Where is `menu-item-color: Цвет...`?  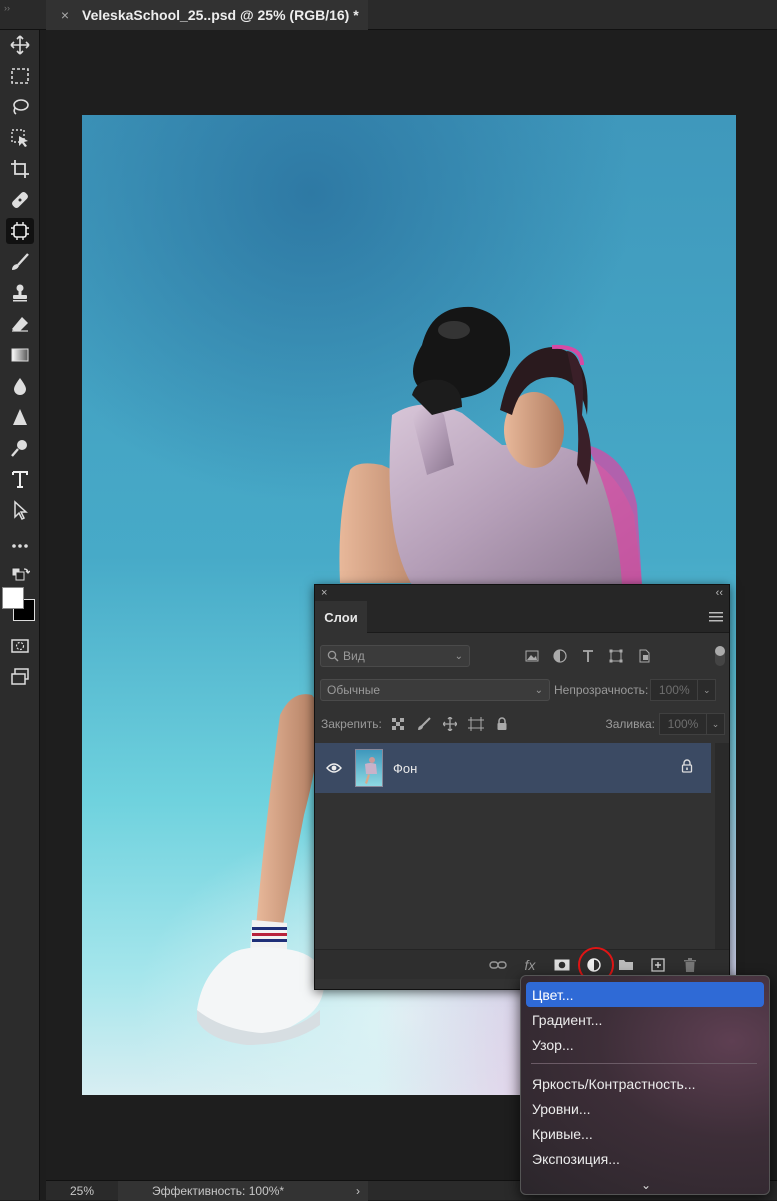
menu-item-color: Цвет... is located at coordinates (645, 994).